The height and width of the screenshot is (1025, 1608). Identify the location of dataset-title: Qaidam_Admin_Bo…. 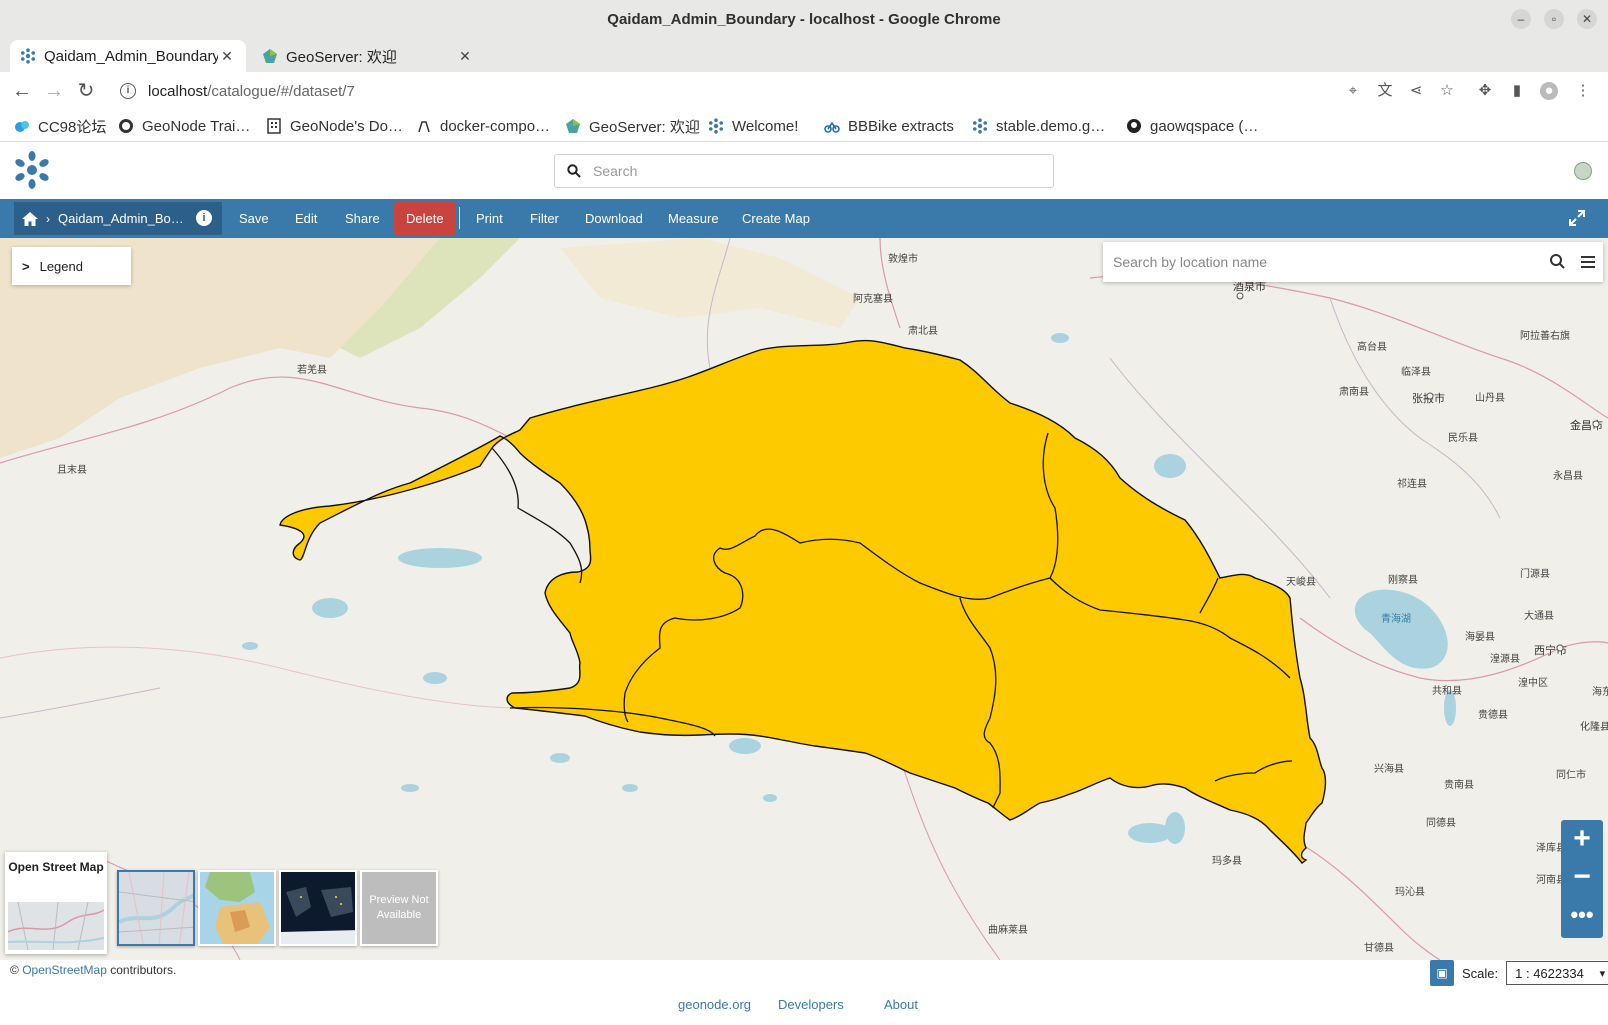
(121, 218).